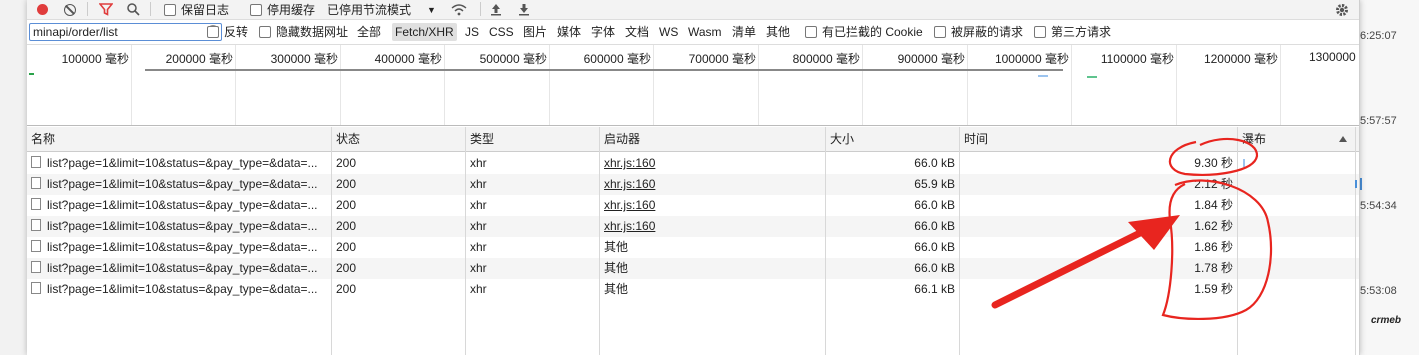  What do you see at coordinates (70, 9) in the screenshot?
I see `clear-button` at bounding box center [70, 9].